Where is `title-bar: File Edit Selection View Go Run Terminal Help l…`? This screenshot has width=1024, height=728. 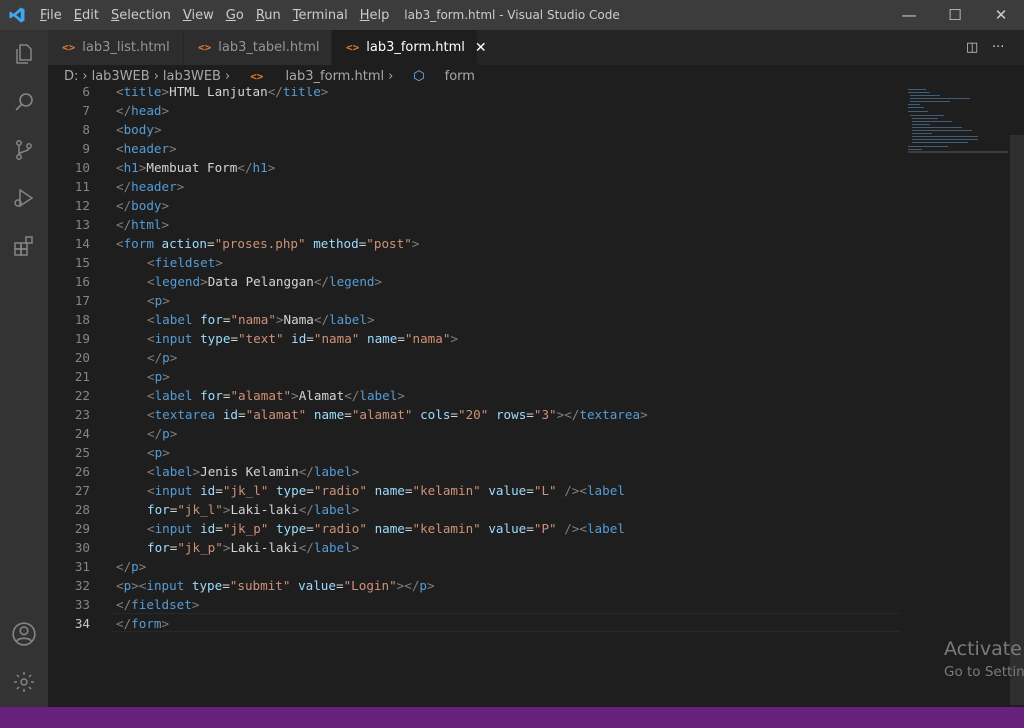
title-bar: File Edit Selection View Go Run Terminal Help l… is located at coordinates (512, 15).